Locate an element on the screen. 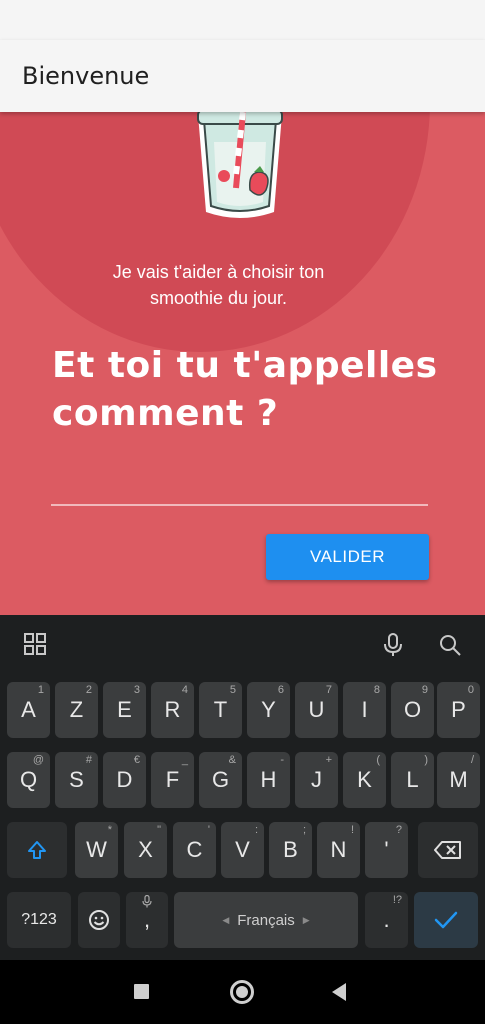 The width and height of the screenshot is (485, 1024). intro-line-1: Je vais t'aider à choisir ton is located at coordinates (218, 272).